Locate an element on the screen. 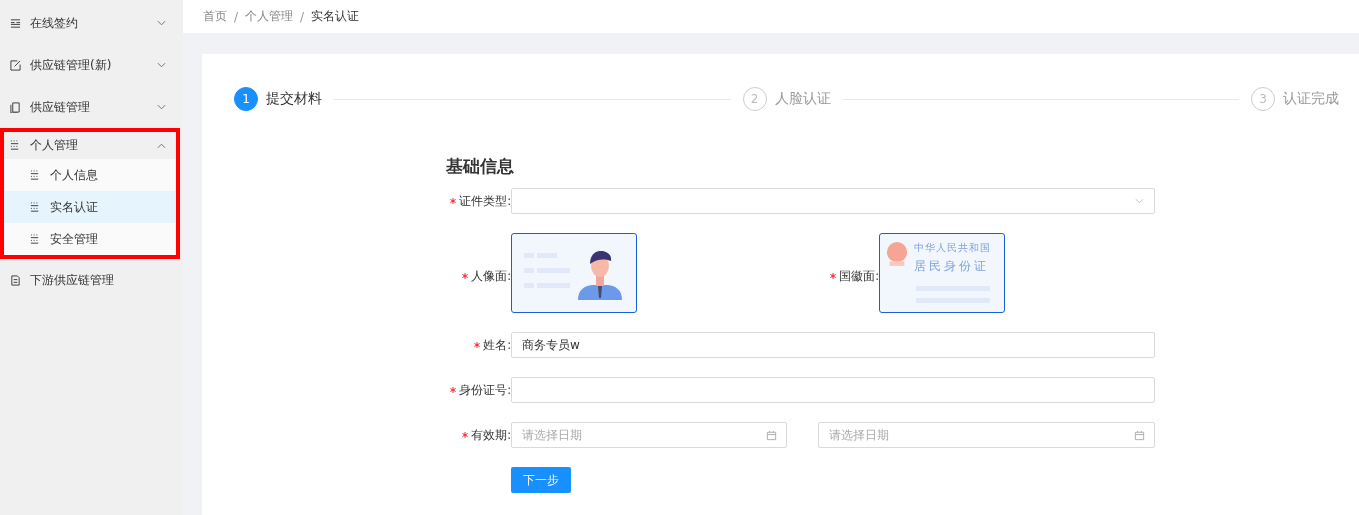 Image resolution: width=1359 pixels, height=515 pixels. field-label: 姓名: is located at coordinates (497, 345).